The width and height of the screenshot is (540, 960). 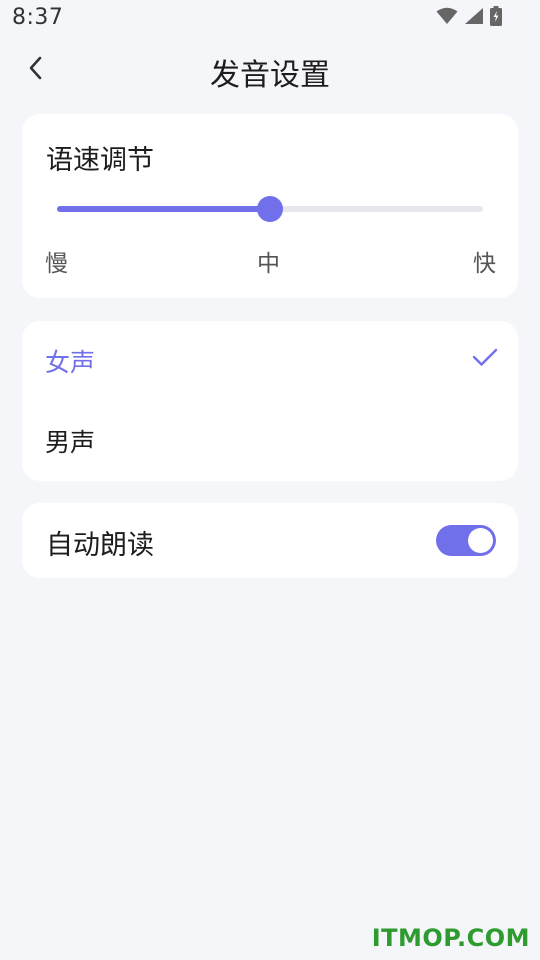 What do you see at coordinates (56, 264) in the screenshot?
I see `speed-label-slow: 慢` at bounding box center [56, 264].